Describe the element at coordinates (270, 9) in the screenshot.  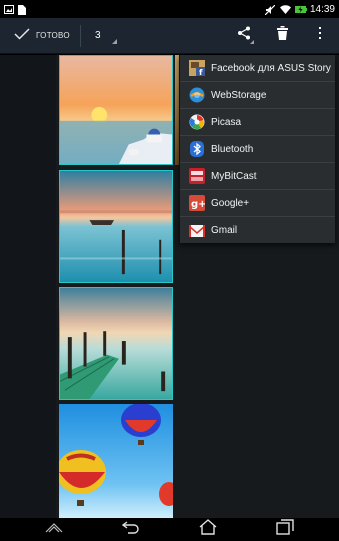
I see `mute-icon` at that location.